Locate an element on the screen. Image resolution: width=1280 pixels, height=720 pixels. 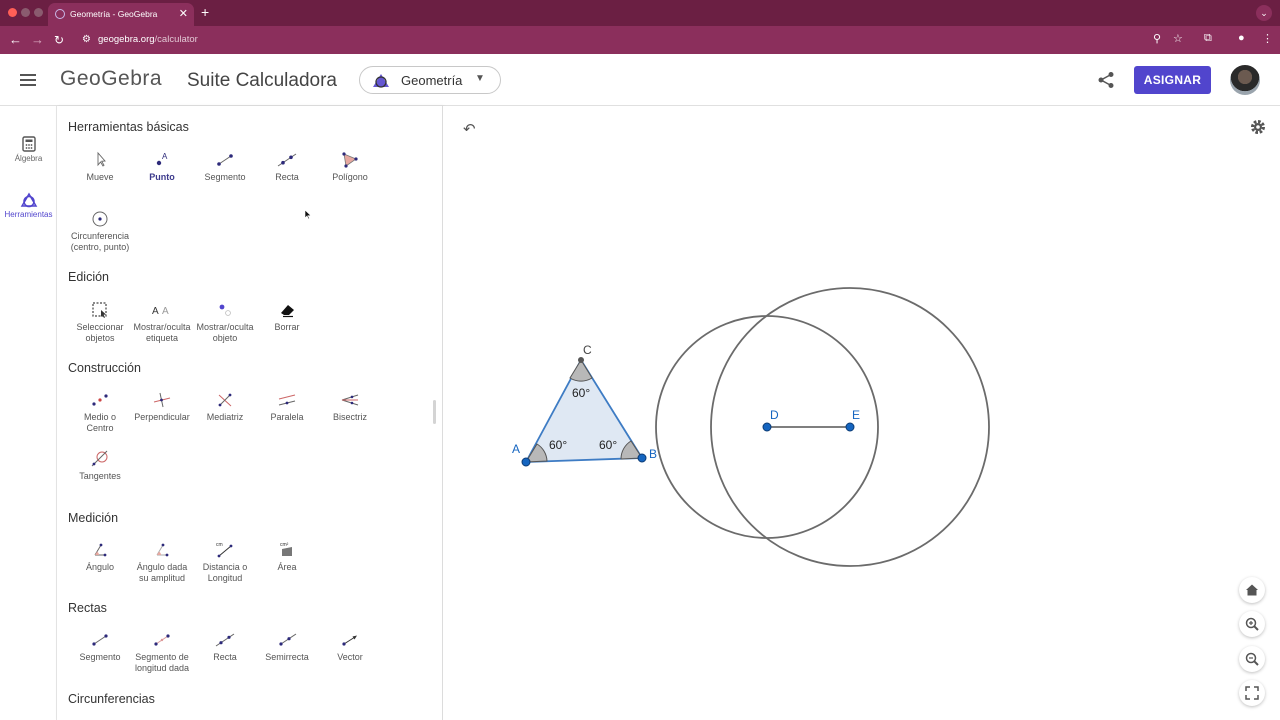
point-icon: A is located at coordinates (162, 159).